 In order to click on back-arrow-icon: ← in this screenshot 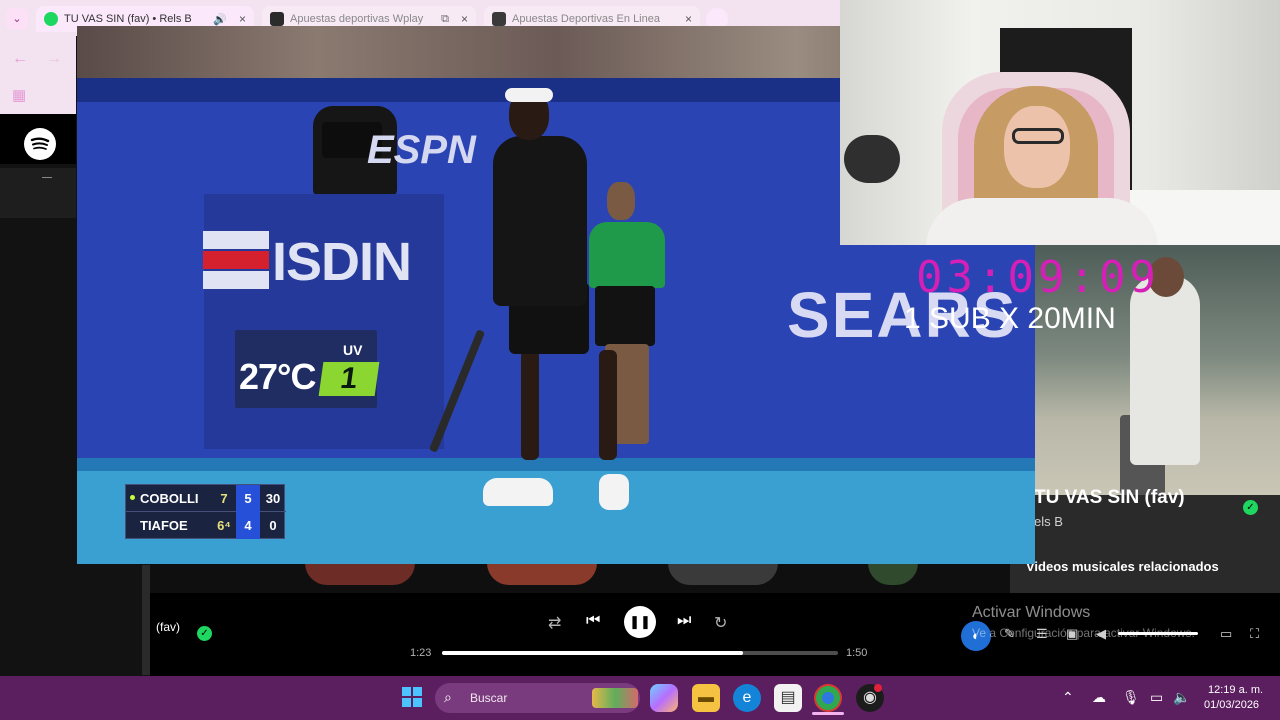, I will do `click(20, 59)`.